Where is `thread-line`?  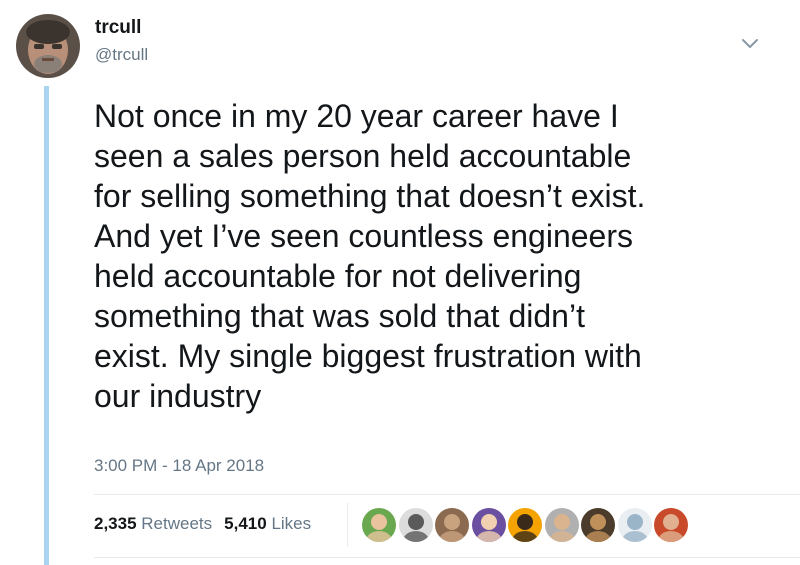
thread-line is located at coordinates (46, 325).